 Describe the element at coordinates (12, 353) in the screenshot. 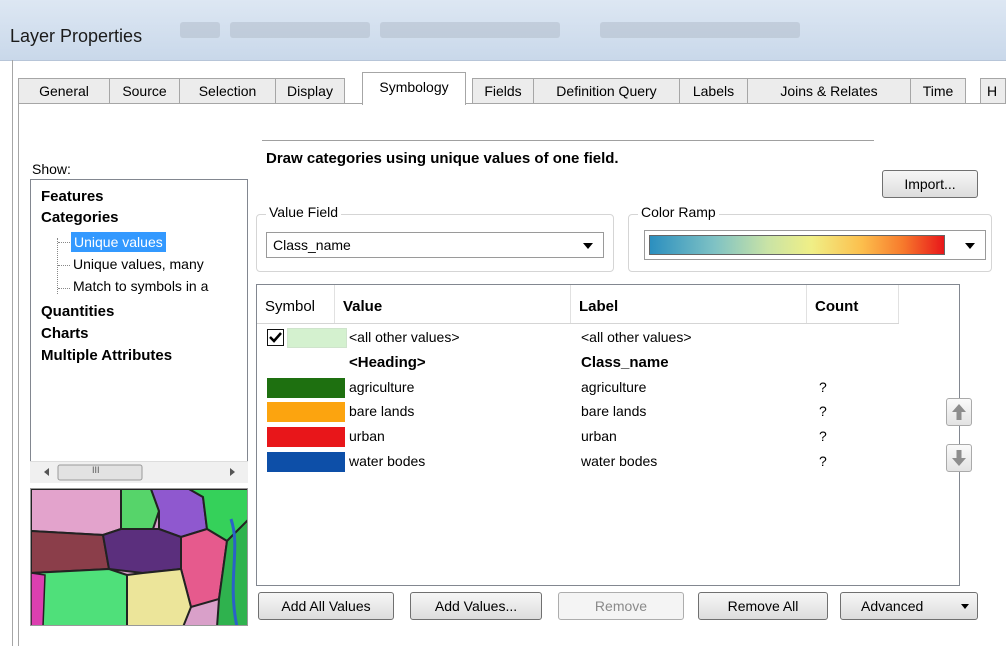

I see `dialog-border` at that location.